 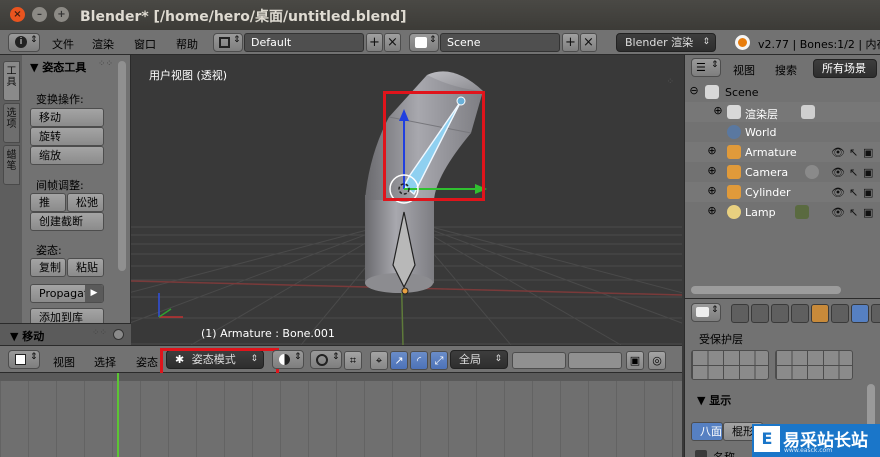 I want to click on bone-tab-icon, so click(x=875, y=313).